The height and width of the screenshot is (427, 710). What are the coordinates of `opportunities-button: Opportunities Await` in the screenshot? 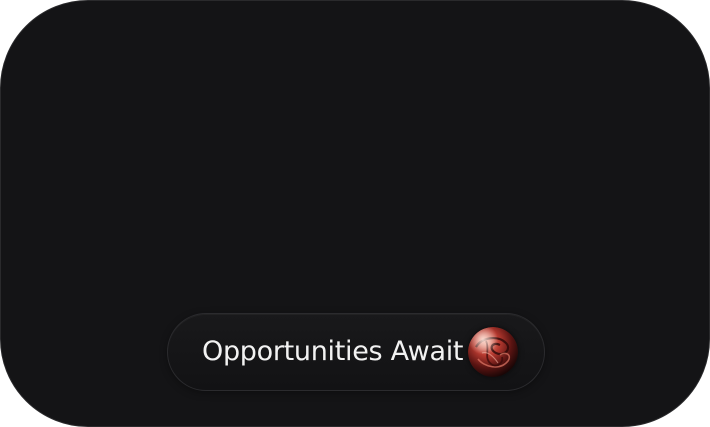 It's located at (356, 352).